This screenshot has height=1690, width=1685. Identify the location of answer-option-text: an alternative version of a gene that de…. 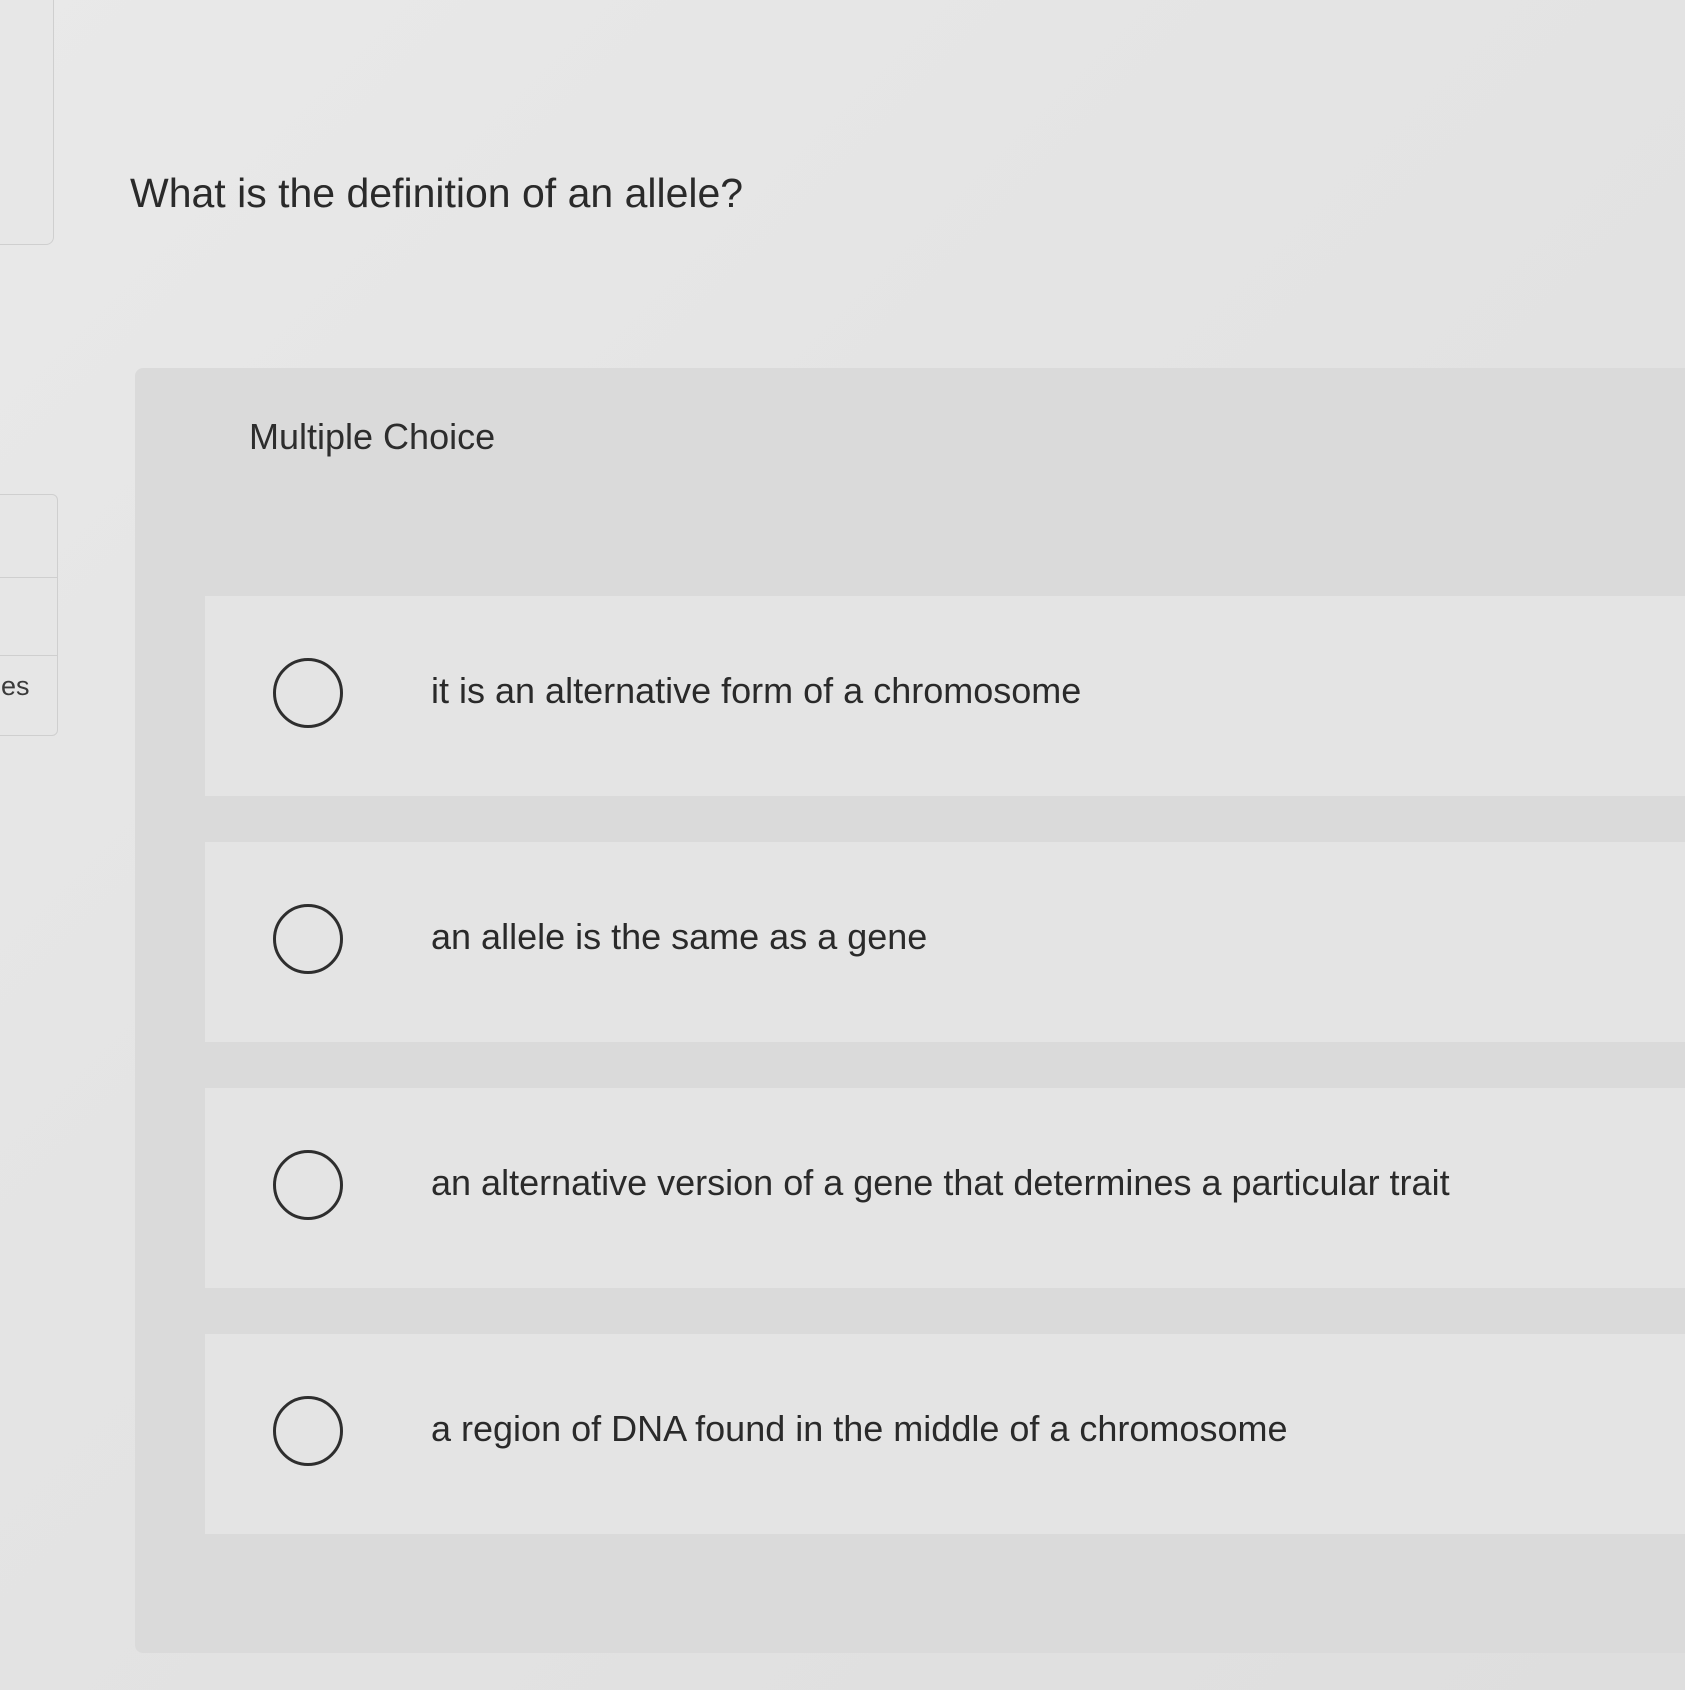
(940, 1182).